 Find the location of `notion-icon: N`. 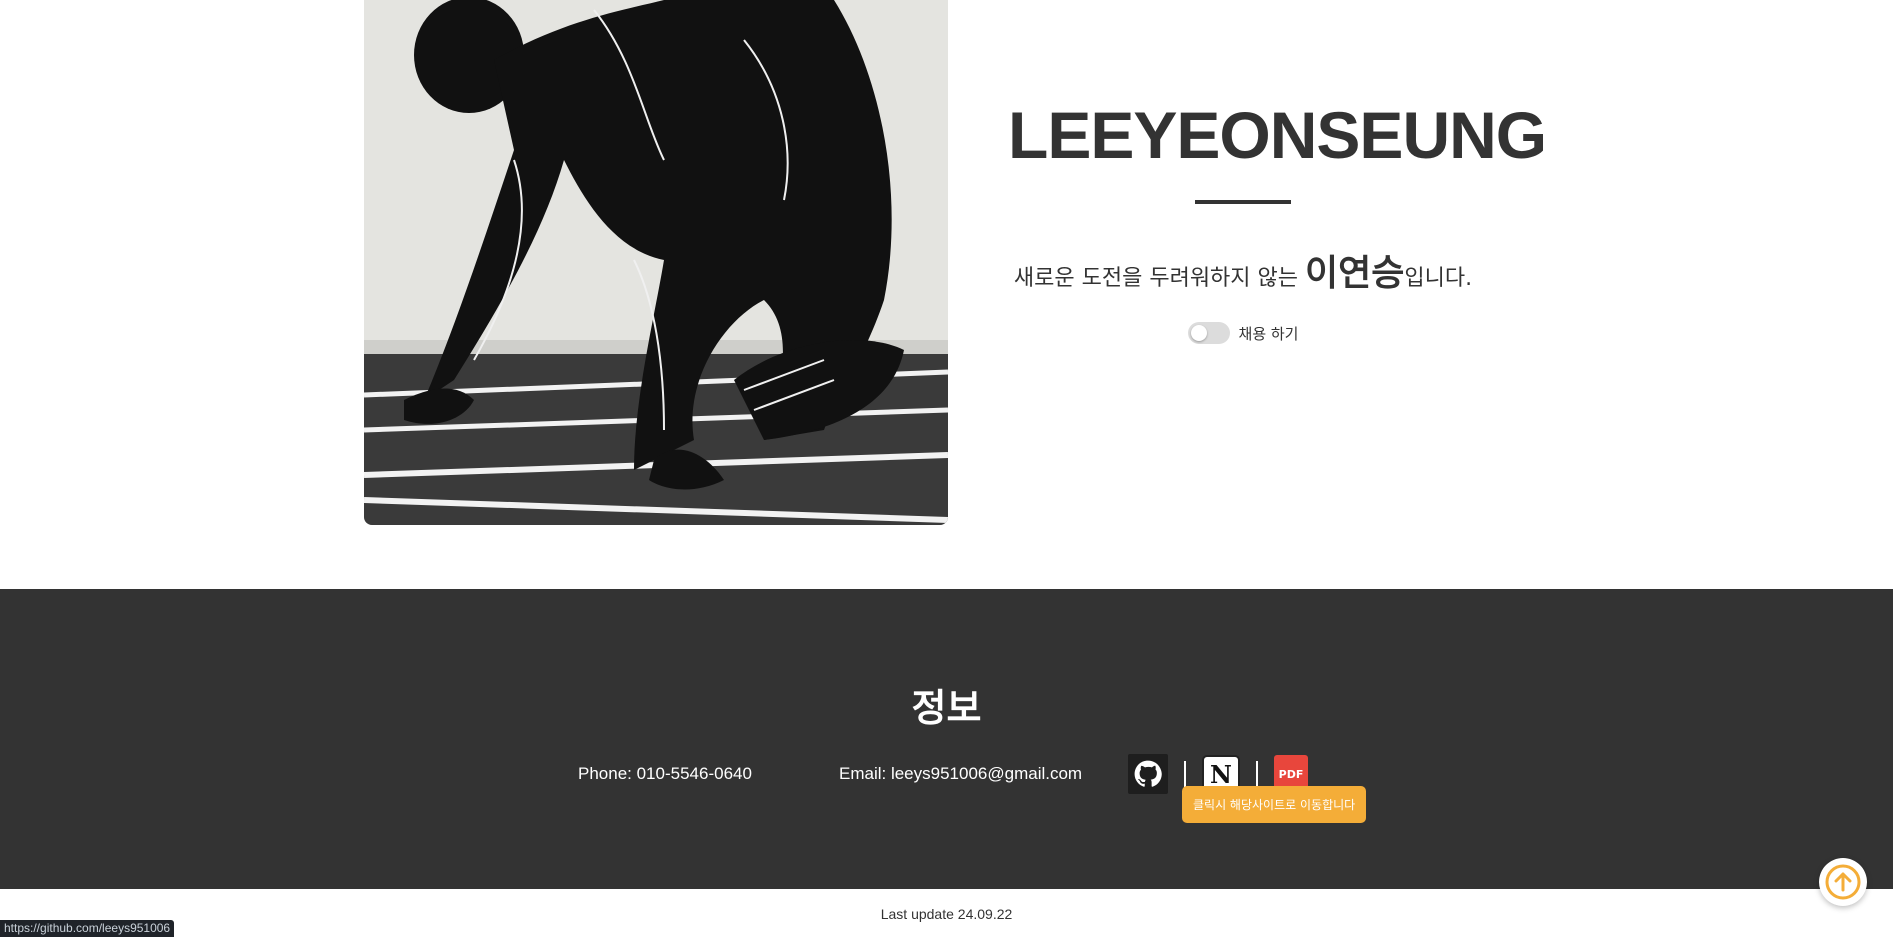

notion-icon: N is located at coordinates (1221, 774).